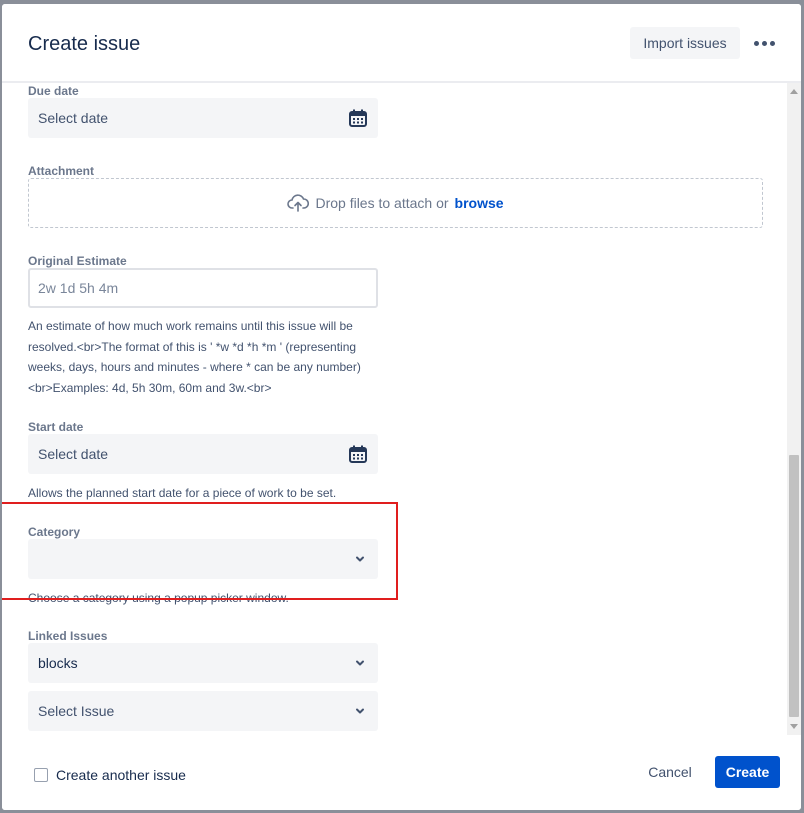 The image size is (804, 813). Describe the element at coordinates (203, 454) in the screenshot. I see `start-date-picker: Select date` at that location.